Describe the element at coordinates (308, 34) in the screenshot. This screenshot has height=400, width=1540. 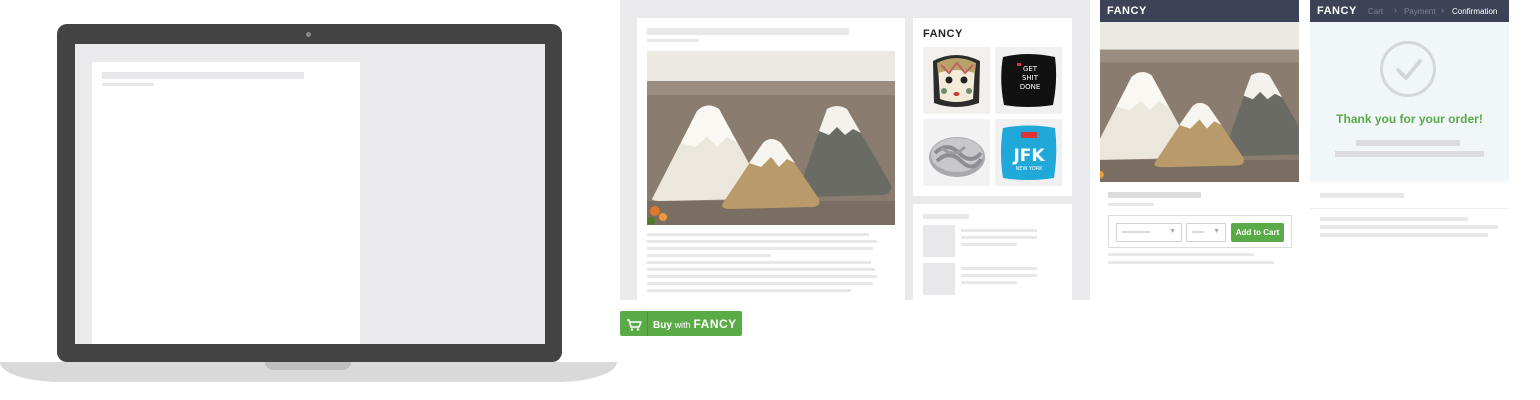
I see `camera-icon` at that location.